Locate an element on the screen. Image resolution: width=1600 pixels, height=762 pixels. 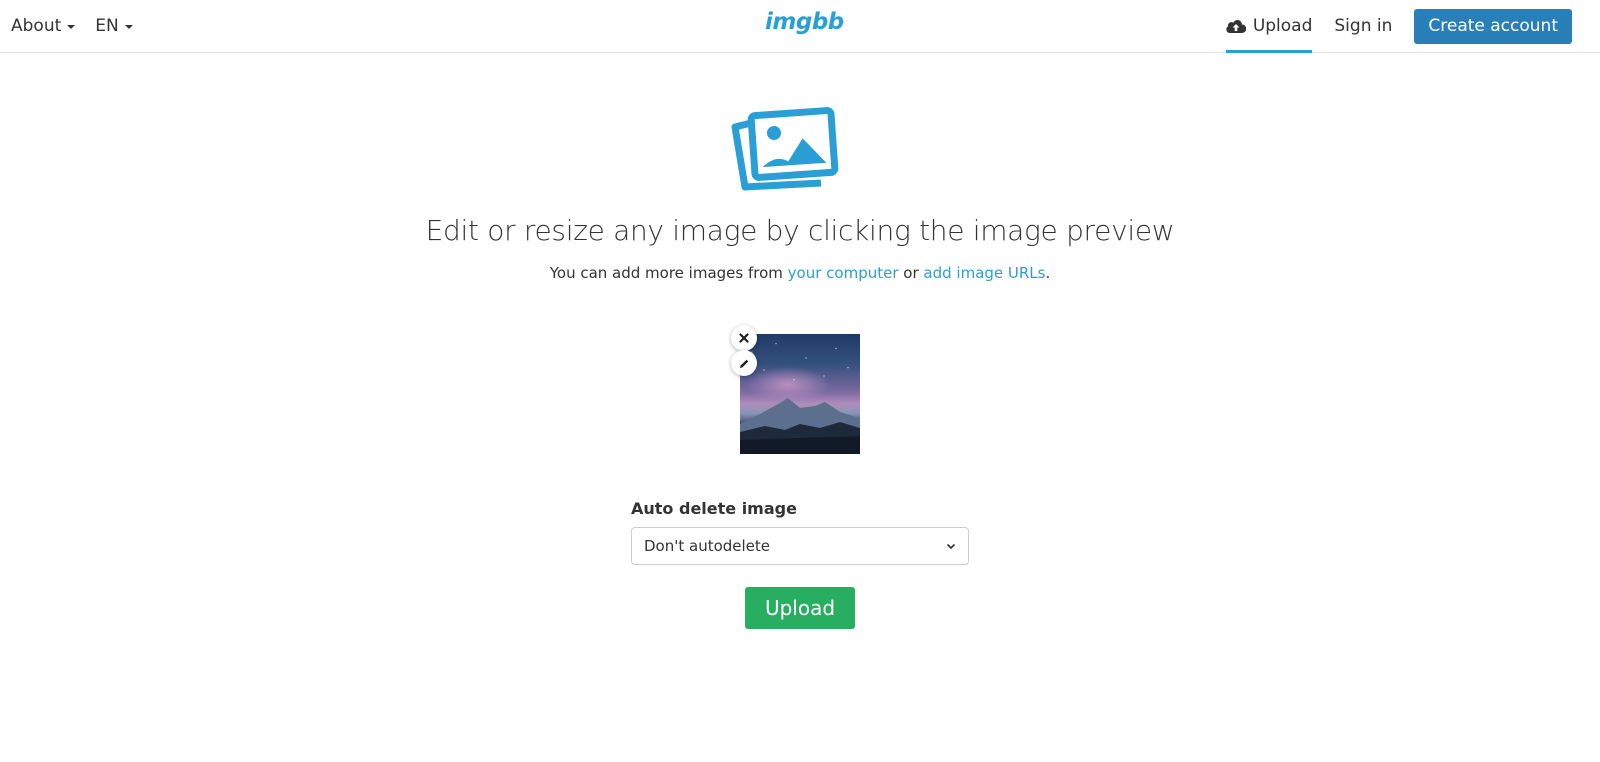
upload-button: Upload is located at coordinates (800, 608).